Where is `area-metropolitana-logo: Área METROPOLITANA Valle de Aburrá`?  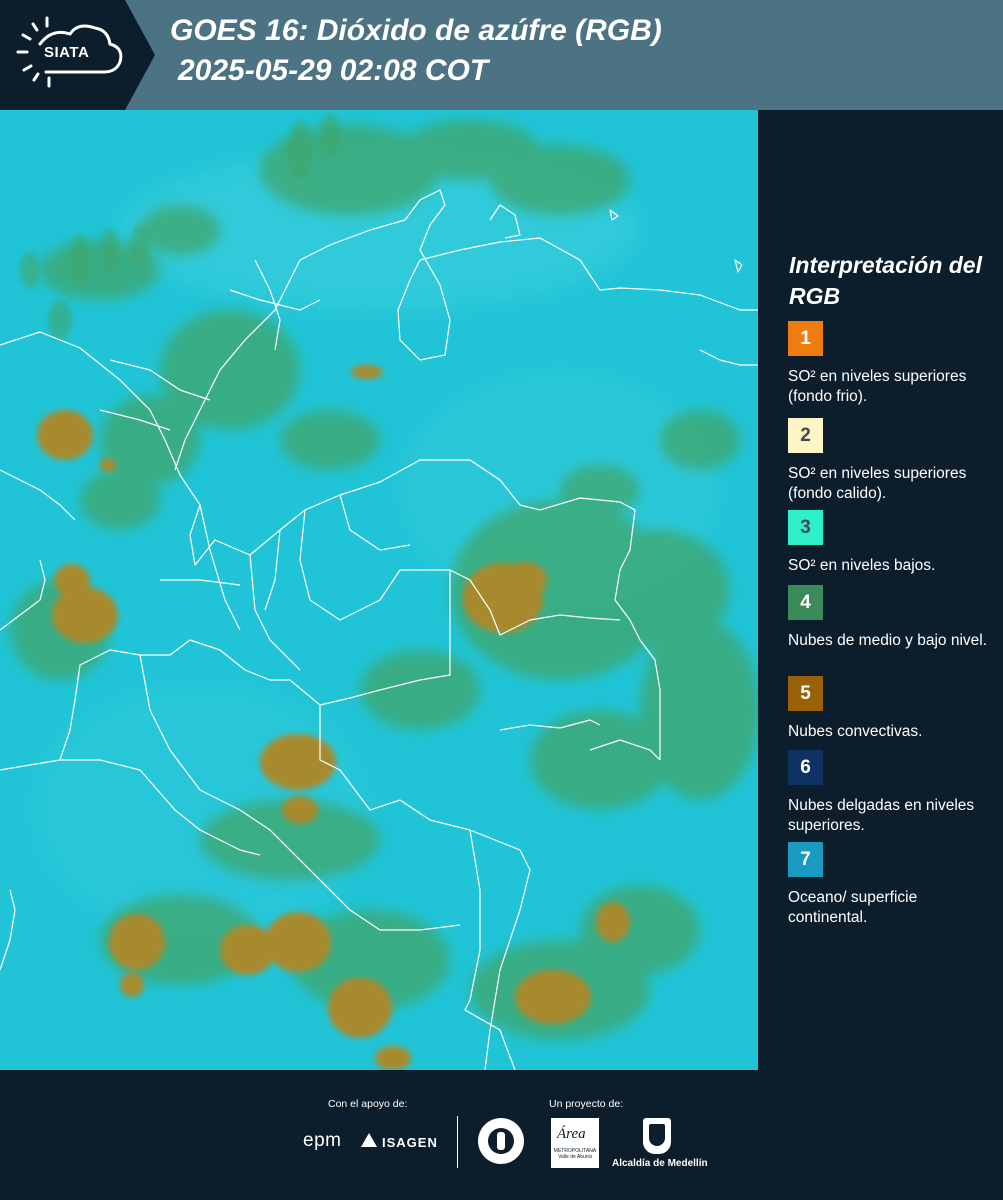 area-metropolitana-logo: Área METROPOLITANA Valle de Aburrá is located at coordinates (575, 1143).